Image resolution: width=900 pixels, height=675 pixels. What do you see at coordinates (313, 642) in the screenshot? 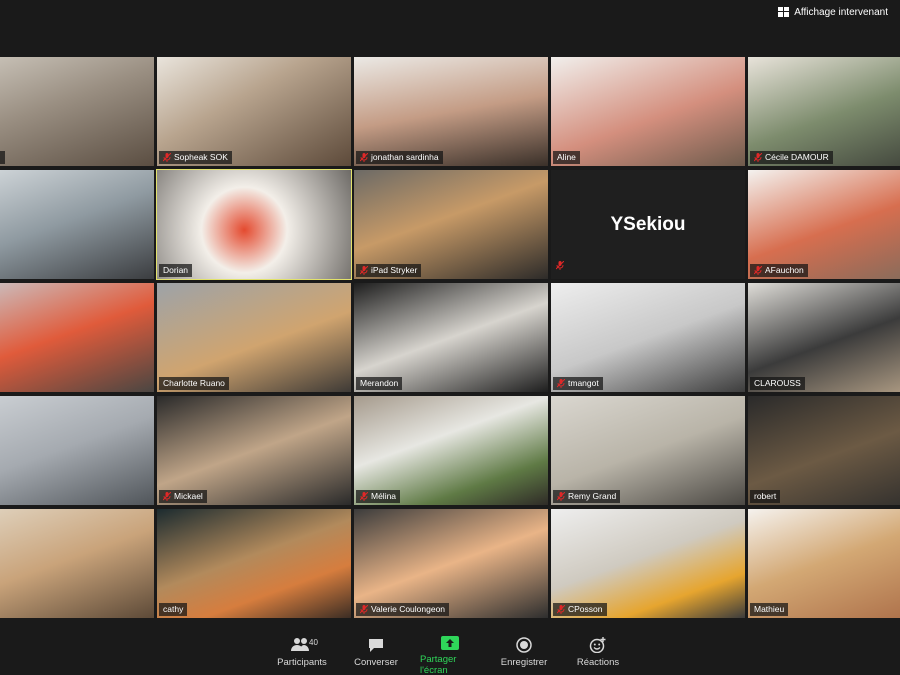
I see `participants-count: 40` at bounding box center [313, 642].